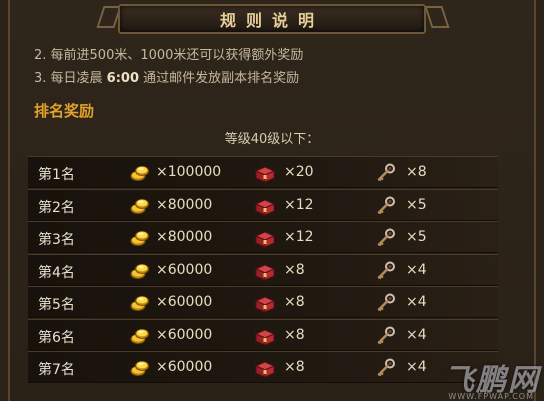  What do you see at coordinates (70, 78) in the screenshot?
I see `rule-line-3-prefix: 3. 每日凌晨` at bounding box center [70, 78].